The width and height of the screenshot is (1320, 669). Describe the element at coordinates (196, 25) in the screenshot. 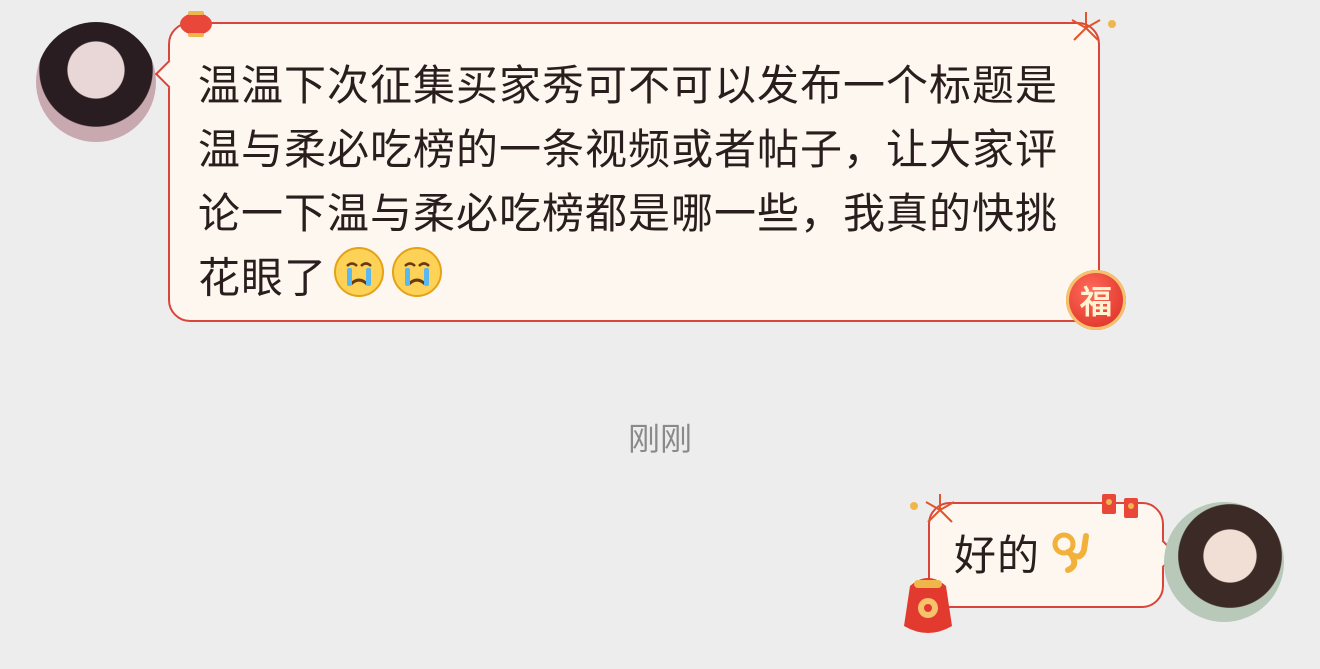

I see `lantern-decoration-icon` at that location.